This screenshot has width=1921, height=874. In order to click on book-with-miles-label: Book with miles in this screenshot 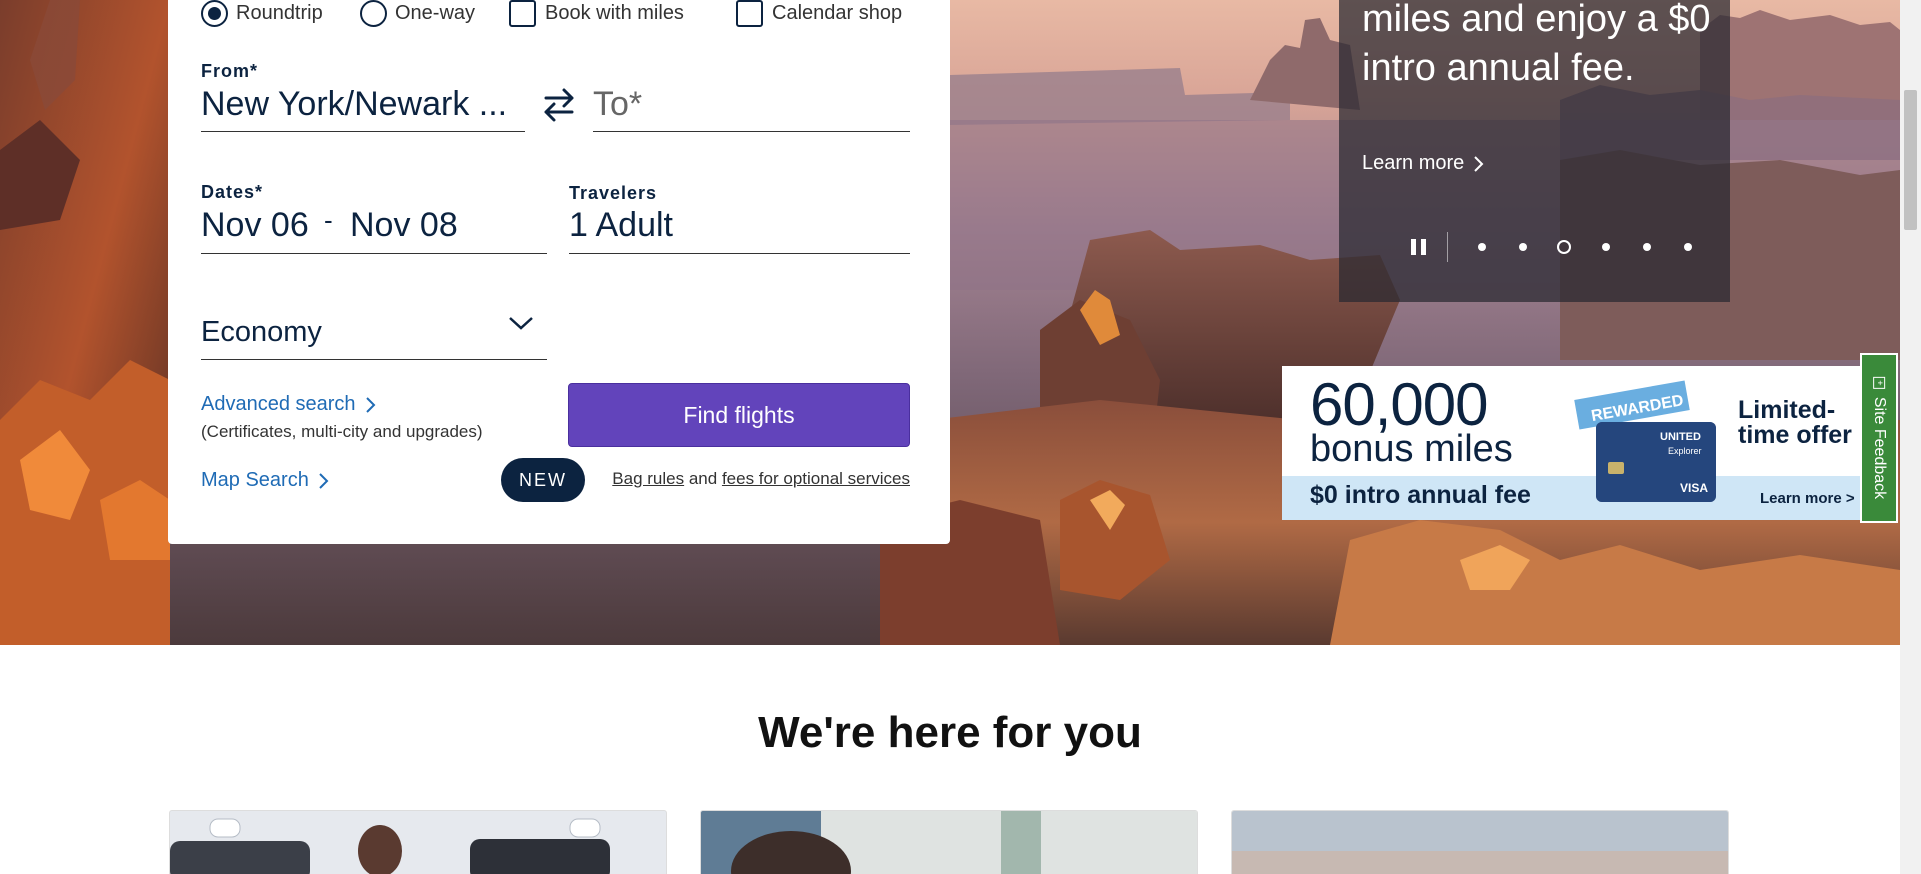, I will do `click(614, 13)`.